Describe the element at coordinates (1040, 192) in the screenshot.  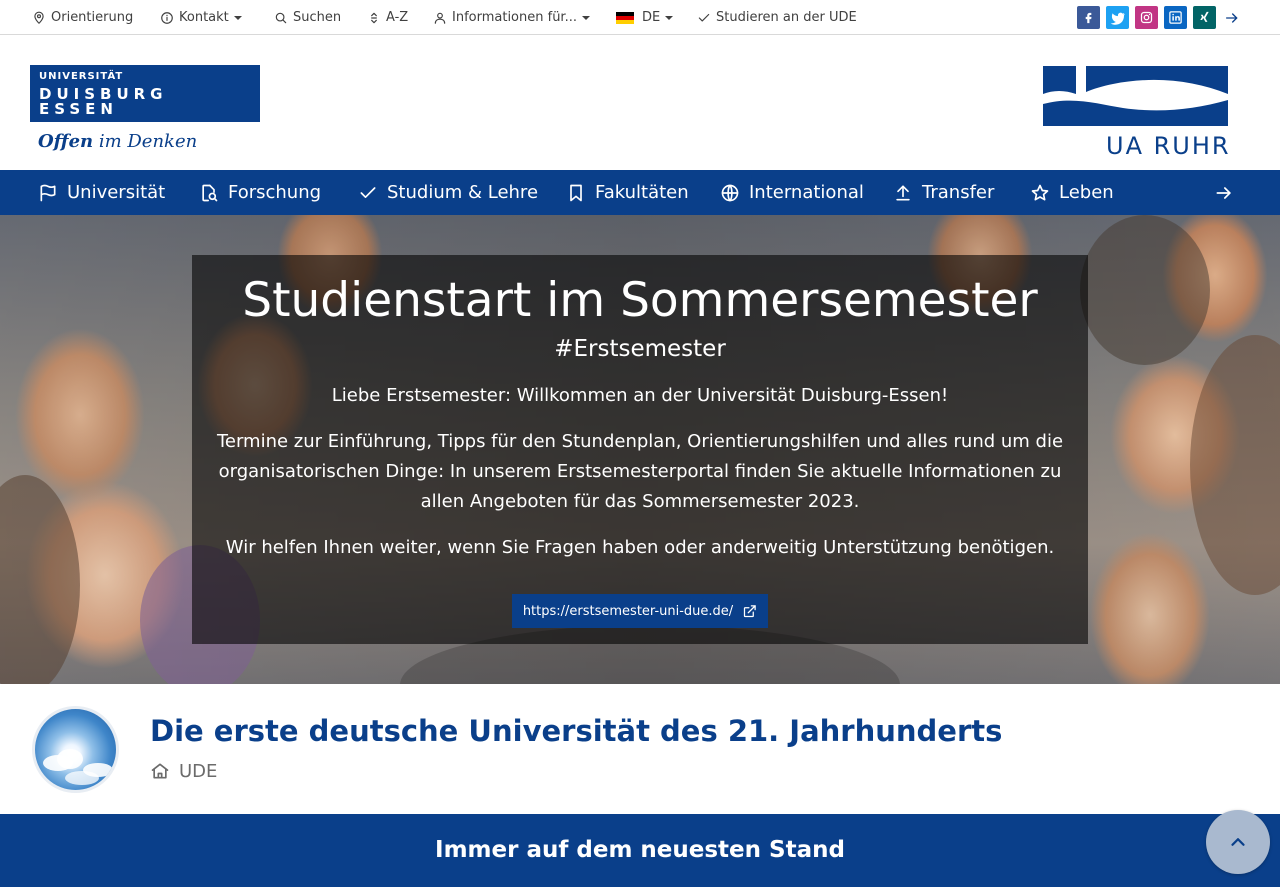
I see `star-icon` at that location.